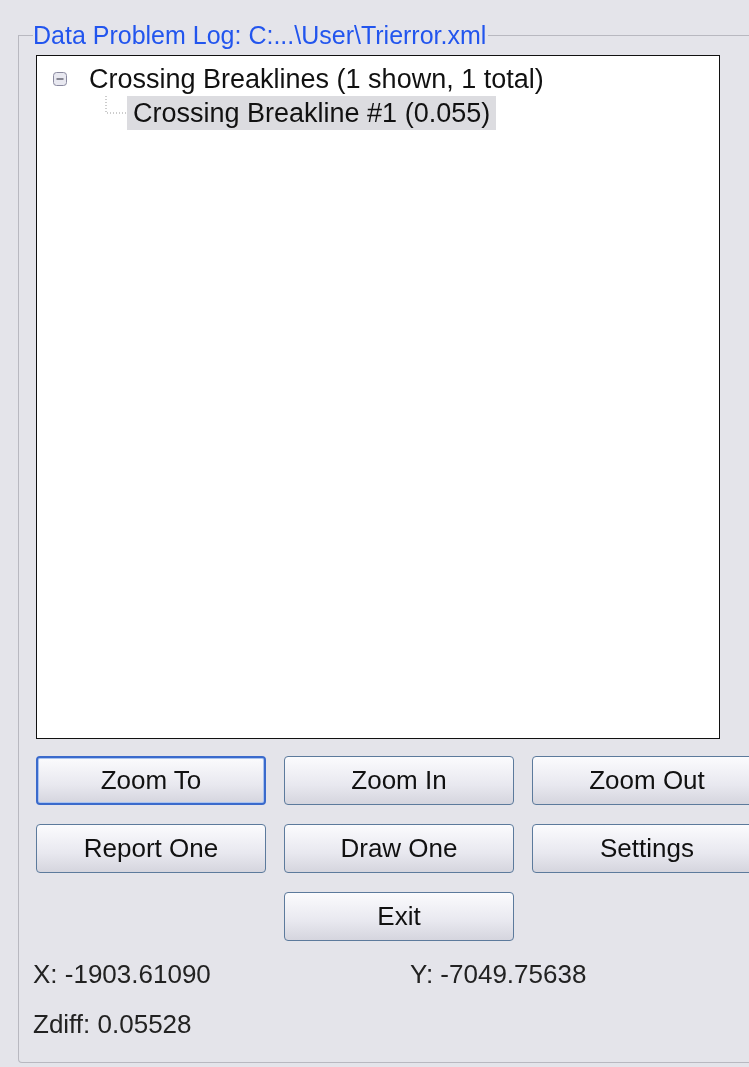 The height and width of the screenshot is (1067, 749). I want to click on coordinate-readout: X: -1903.61090, so click(122, 974).